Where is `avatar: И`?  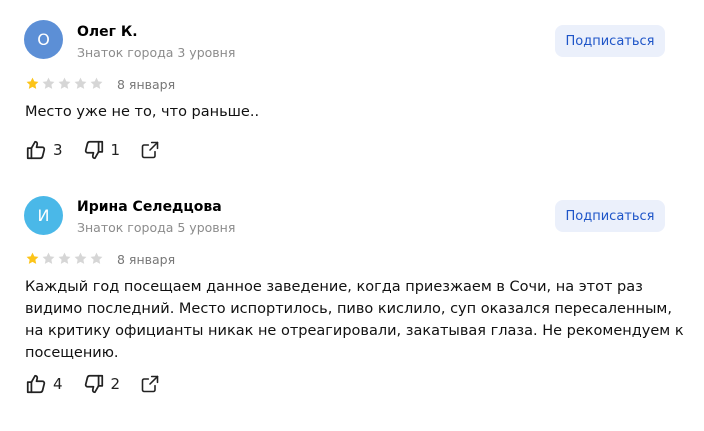
avatar: И is located at coordinates (43, 215).